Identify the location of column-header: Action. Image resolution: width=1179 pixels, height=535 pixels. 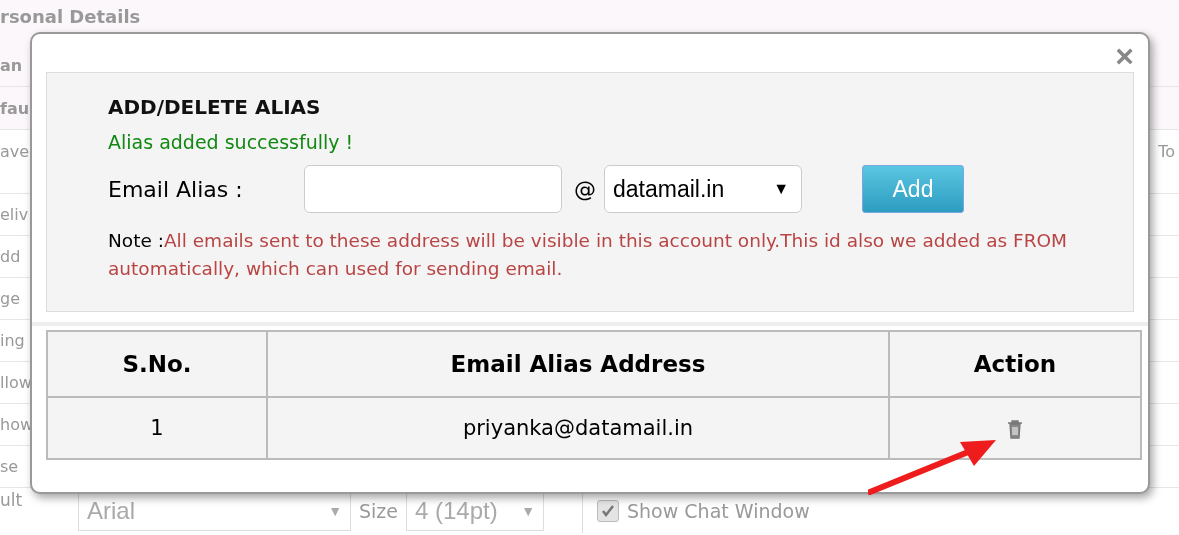
(1015, 364).